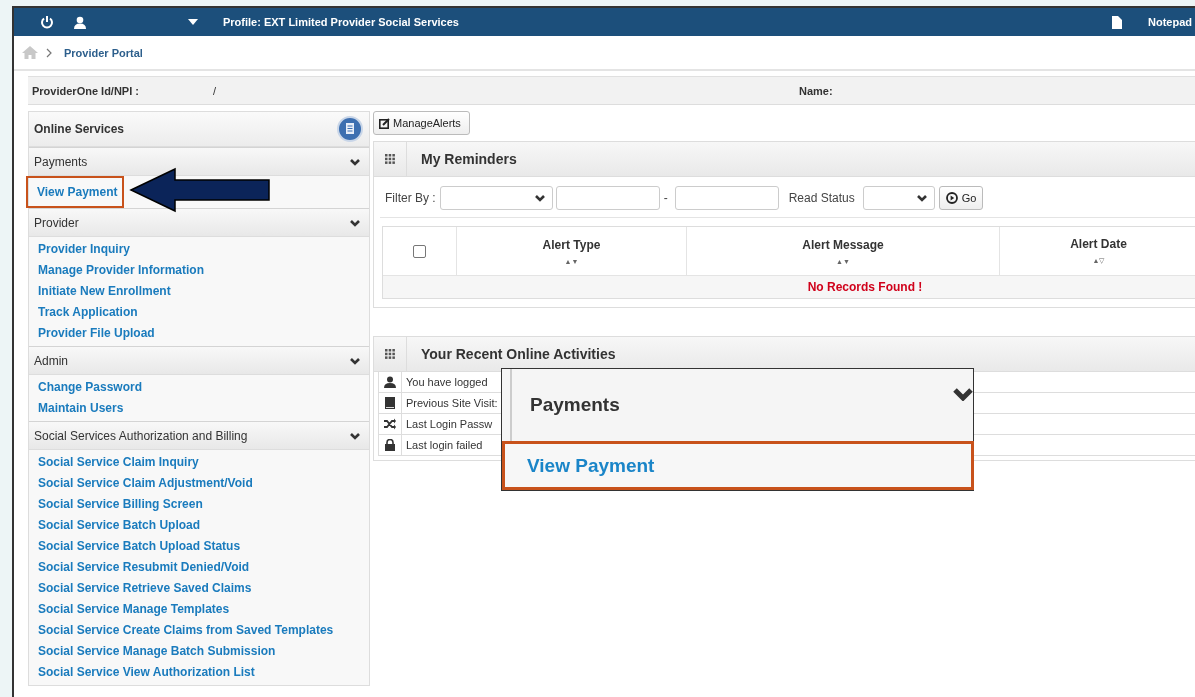  Describe the element at coordinates (410, 198) in the screenshot. I see `filter-label: Filter By :` at that location.